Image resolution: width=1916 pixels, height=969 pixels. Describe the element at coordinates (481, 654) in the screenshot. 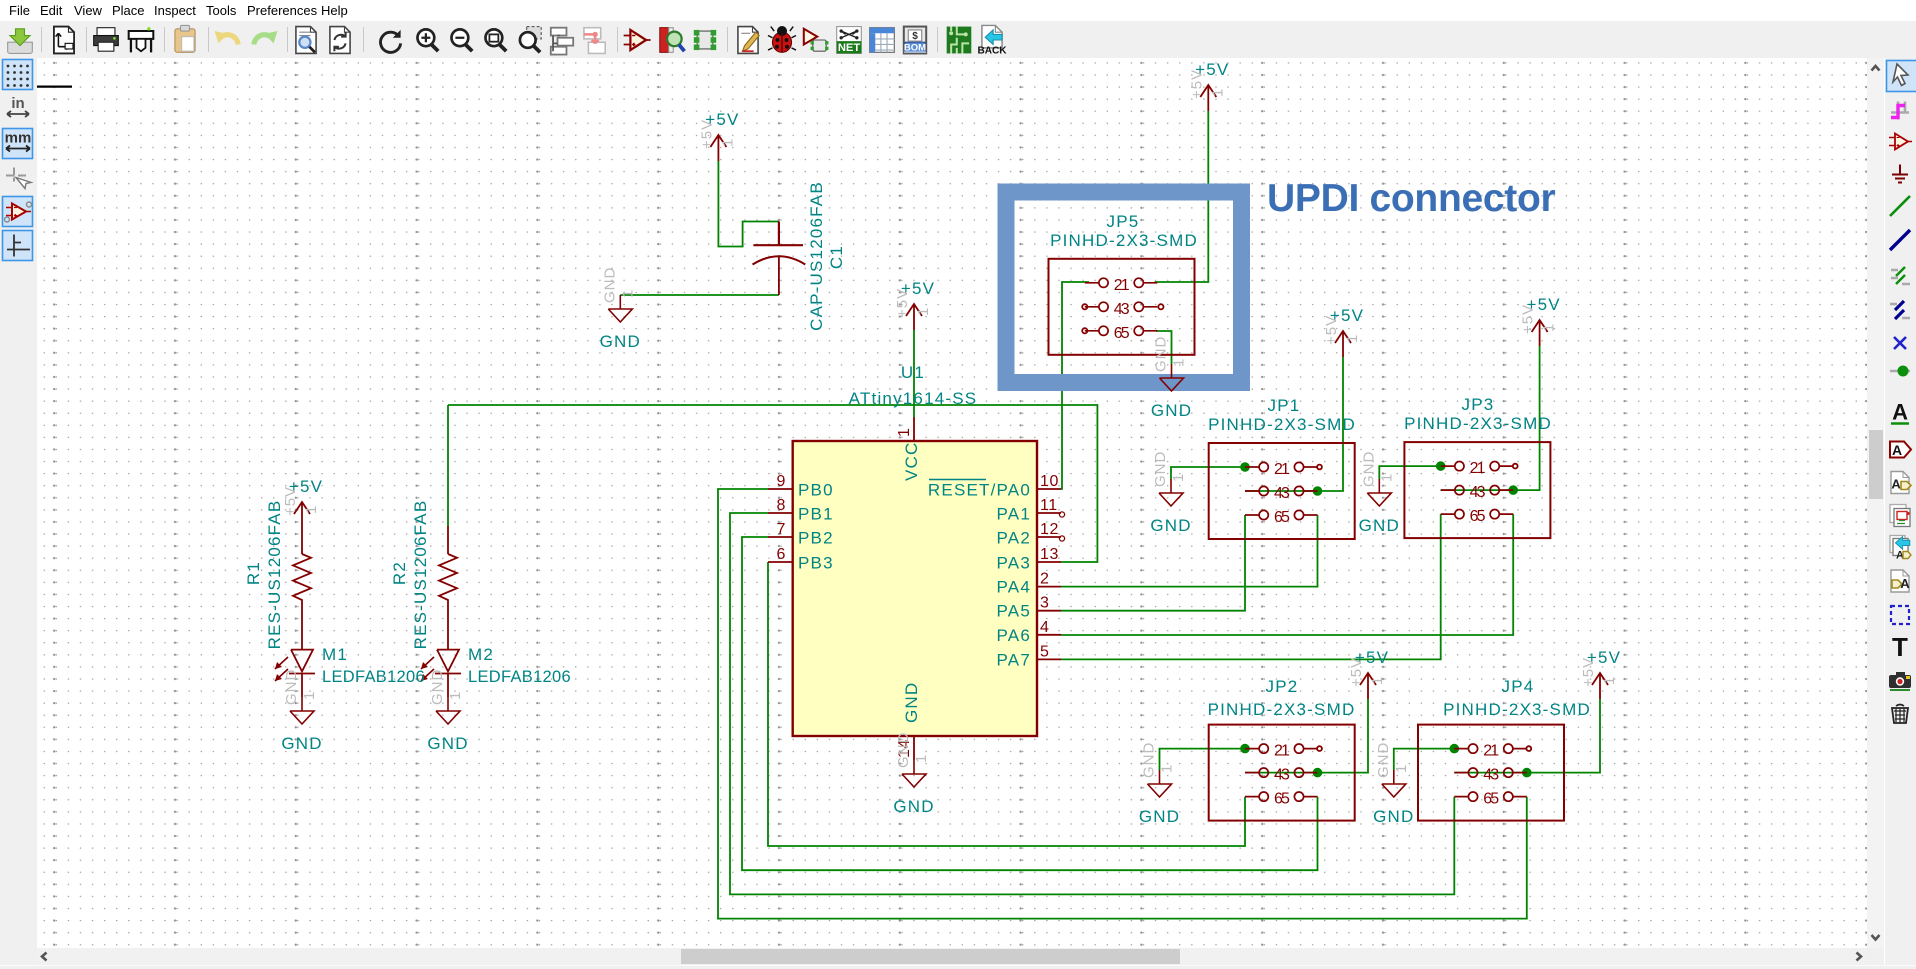

I see `svg-text: M2` at that location.